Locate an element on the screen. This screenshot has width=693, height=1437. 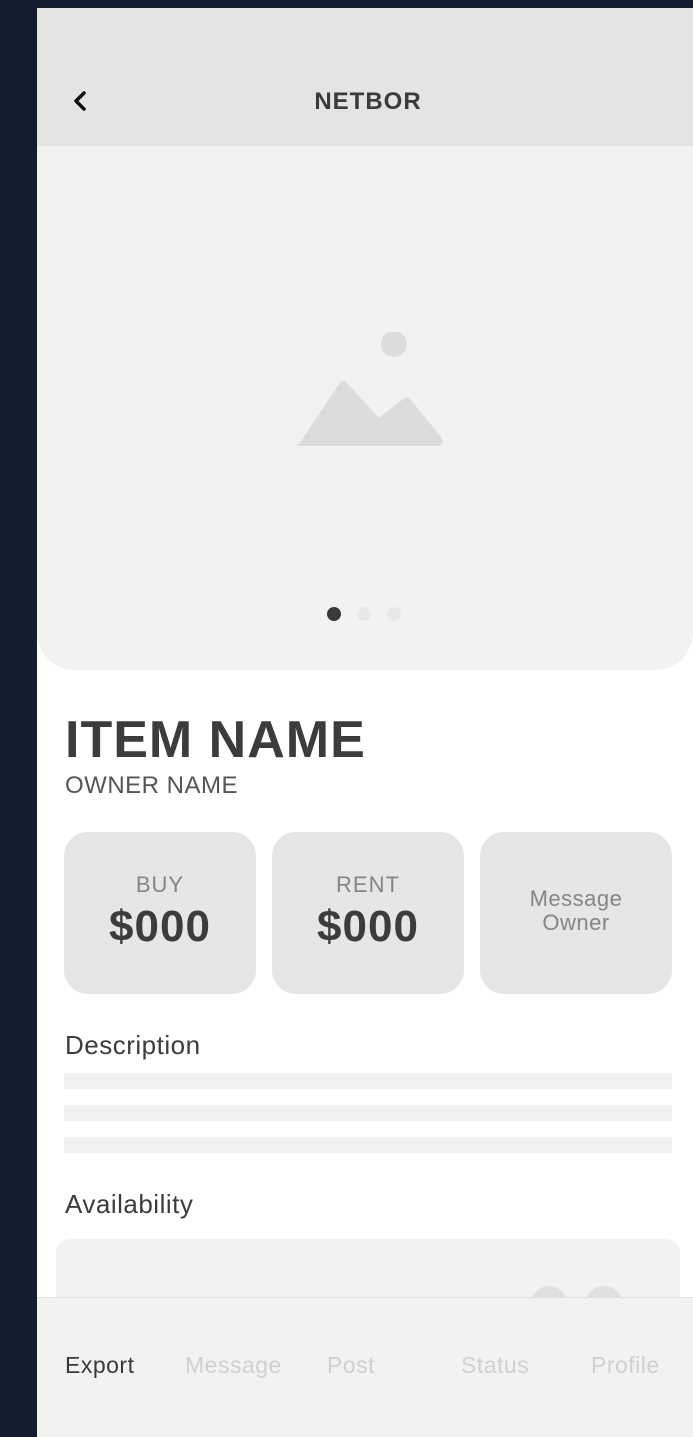
owner-name: OWNER NAME is located at coordinates (151, 785).